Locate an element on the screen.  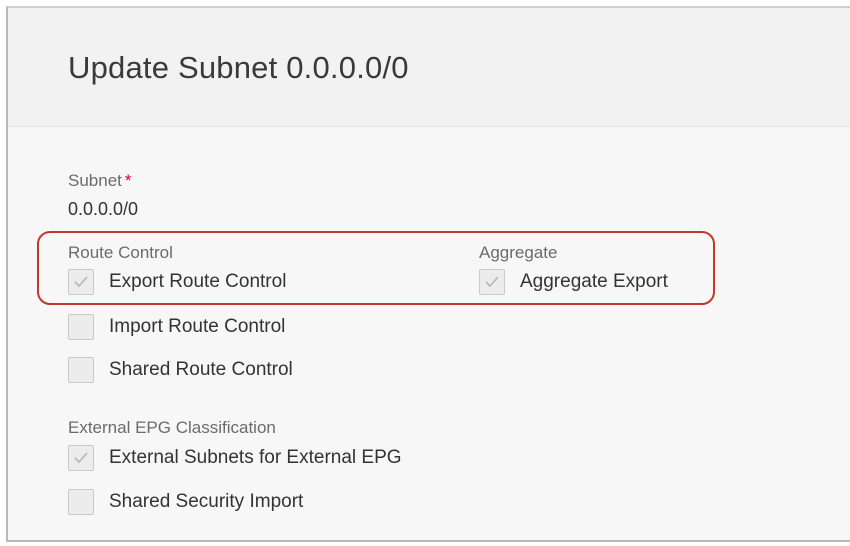
required-mark: * is located at coordinates (128, 180).